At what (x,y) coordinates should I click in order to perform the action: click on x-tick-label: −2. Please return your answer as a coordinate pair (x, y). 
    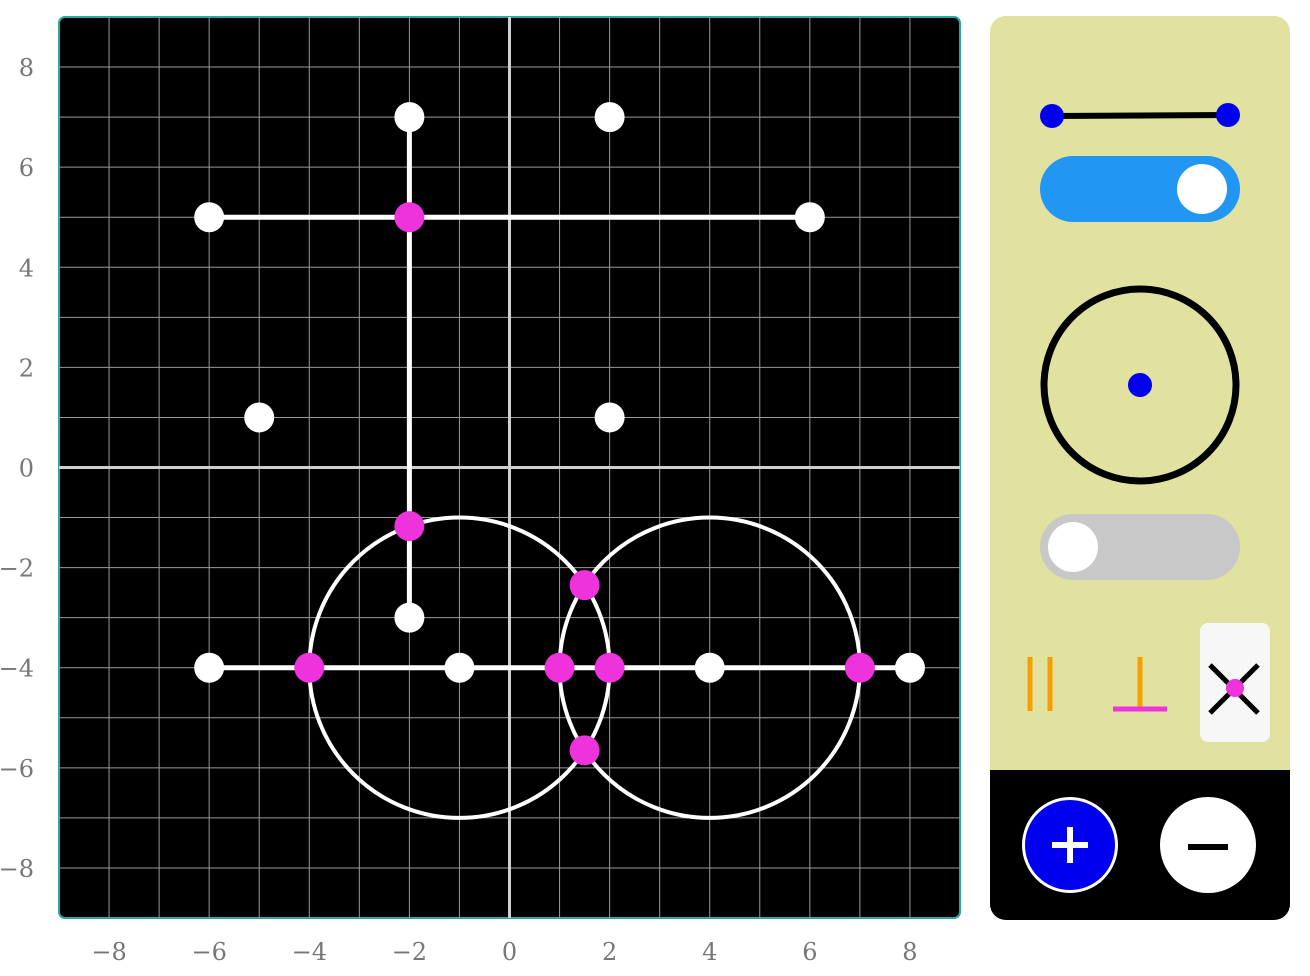
    Looking at the image, I should click on (409, 952).